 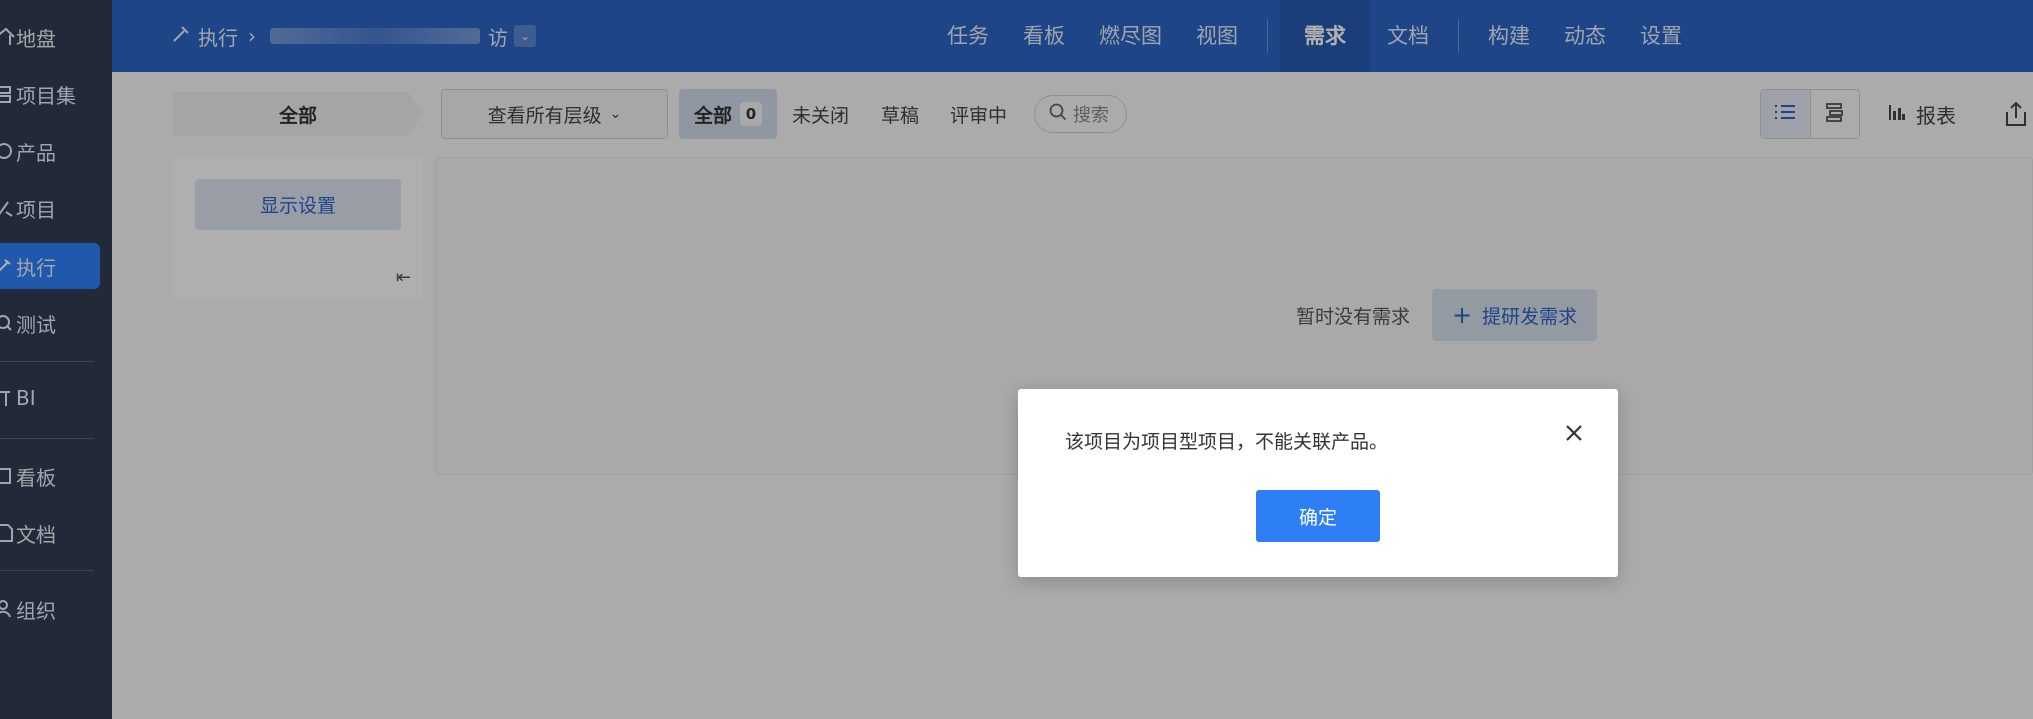 What do you see at coordinates (1318, 516) in the screenshot?
I see `confirm-button: 确定` at bounding box center [1318, 516].